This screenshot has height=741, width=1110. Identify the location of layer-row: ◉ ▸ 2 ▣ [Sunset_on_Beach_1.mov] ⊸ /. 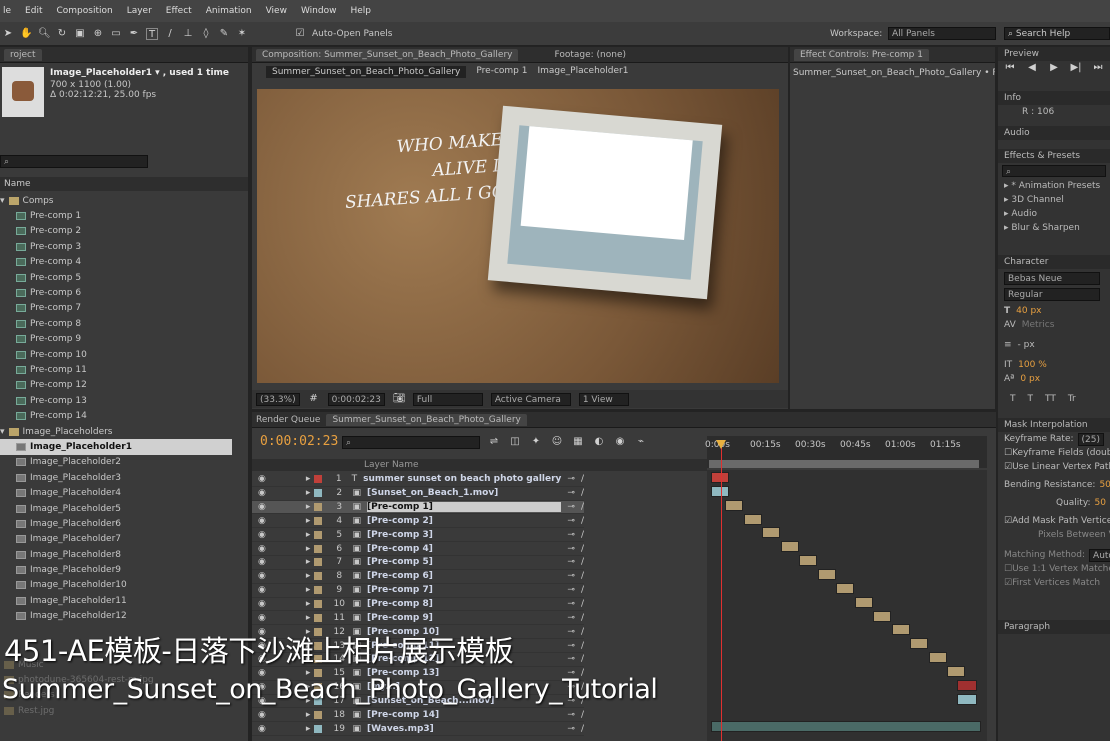
(418, 494).